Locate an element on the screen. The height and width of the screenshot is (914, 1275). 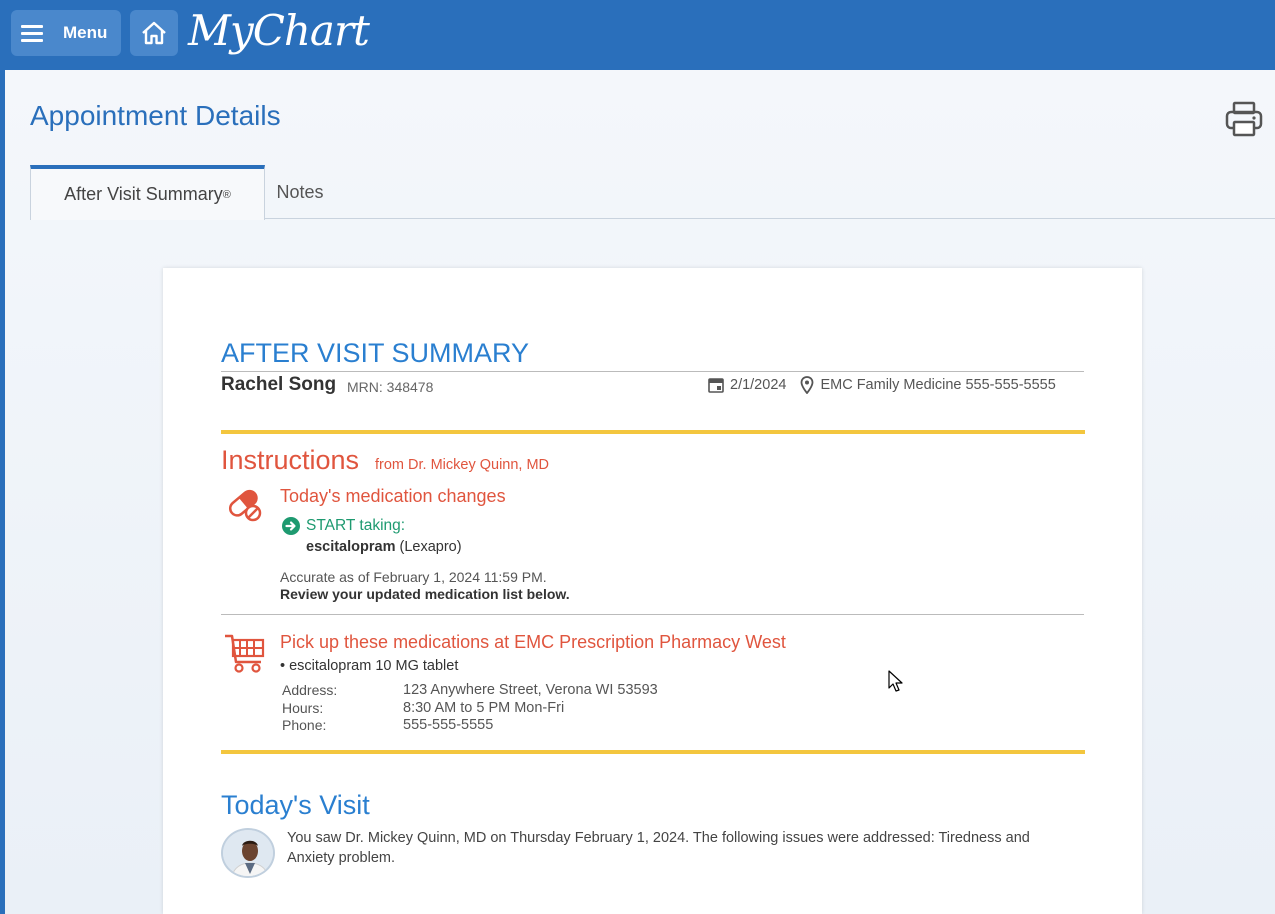
tab-after-visit-summary: After Visit Summary ® is located at coordinates (147, 192).